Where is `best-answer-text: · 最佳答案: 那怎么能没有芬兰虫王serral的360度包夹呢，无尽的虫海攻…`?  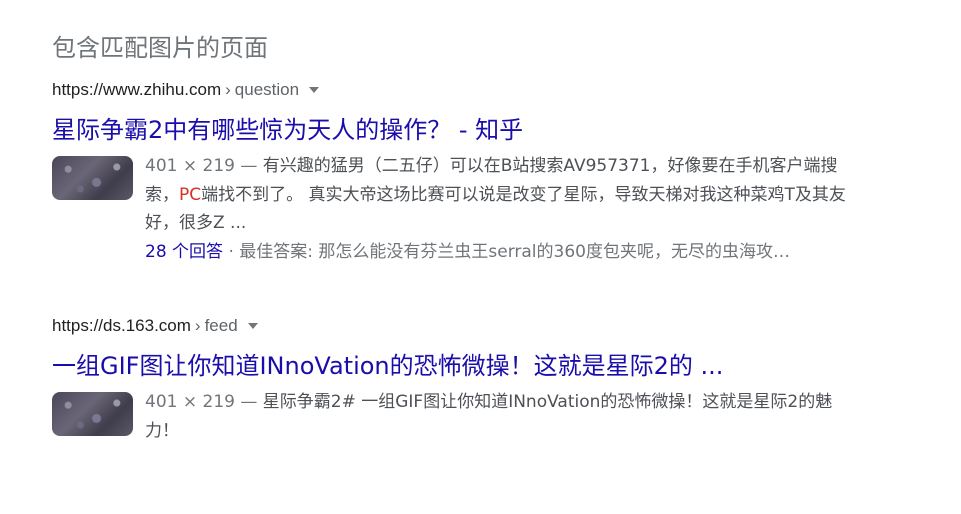
best-answer-text: · 最佳答案: 那怎么能没有芬兰虫王serral的360度包夹呢，无尽的虫海攻… is located at coordinates (506, 251).